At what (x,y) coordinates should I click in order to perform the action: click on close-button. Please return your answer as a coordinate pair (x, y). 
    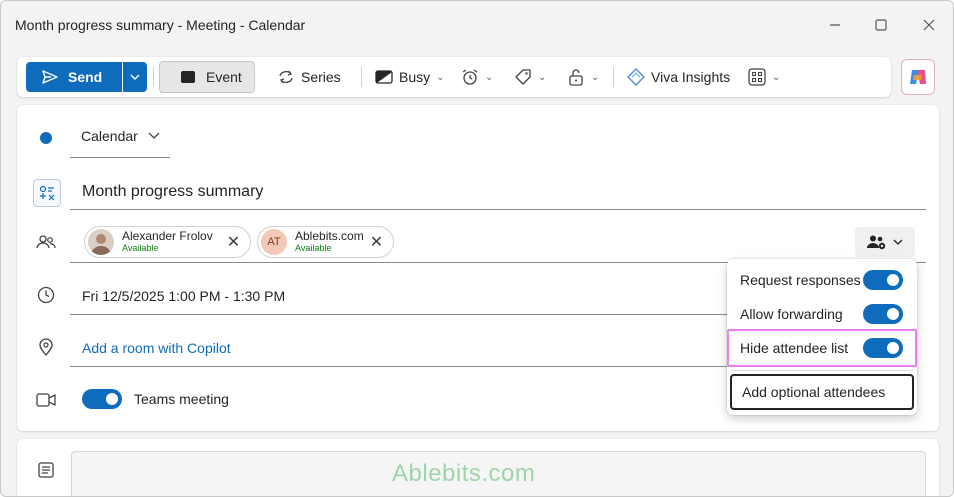
    Looking at the image, I should click on (929, 25).